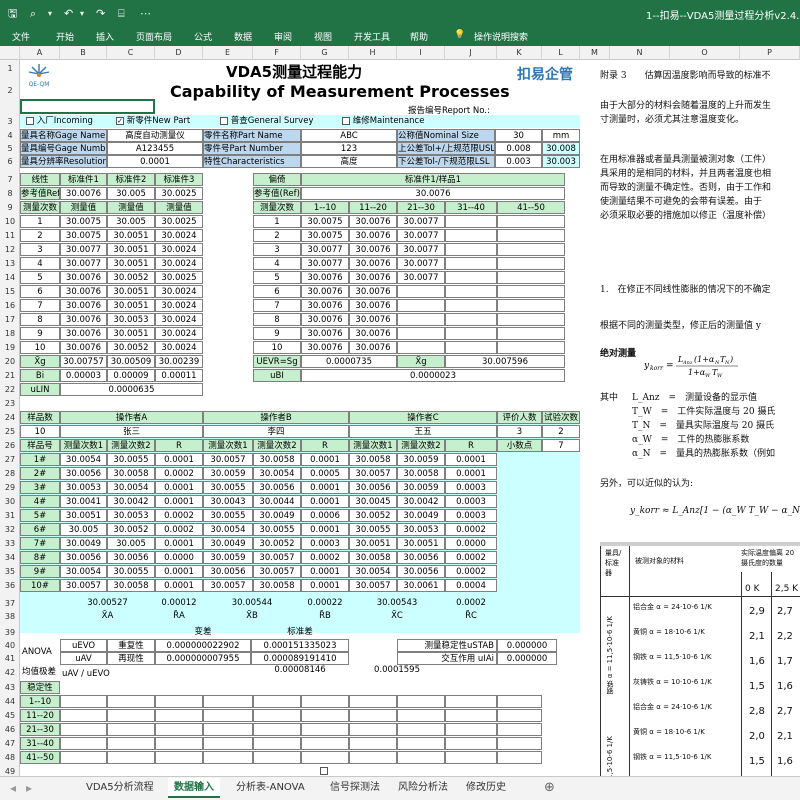 This screenshot has height=800, width=800. I want to click on lsl-tol-value: 0.003, so click(518, 161).